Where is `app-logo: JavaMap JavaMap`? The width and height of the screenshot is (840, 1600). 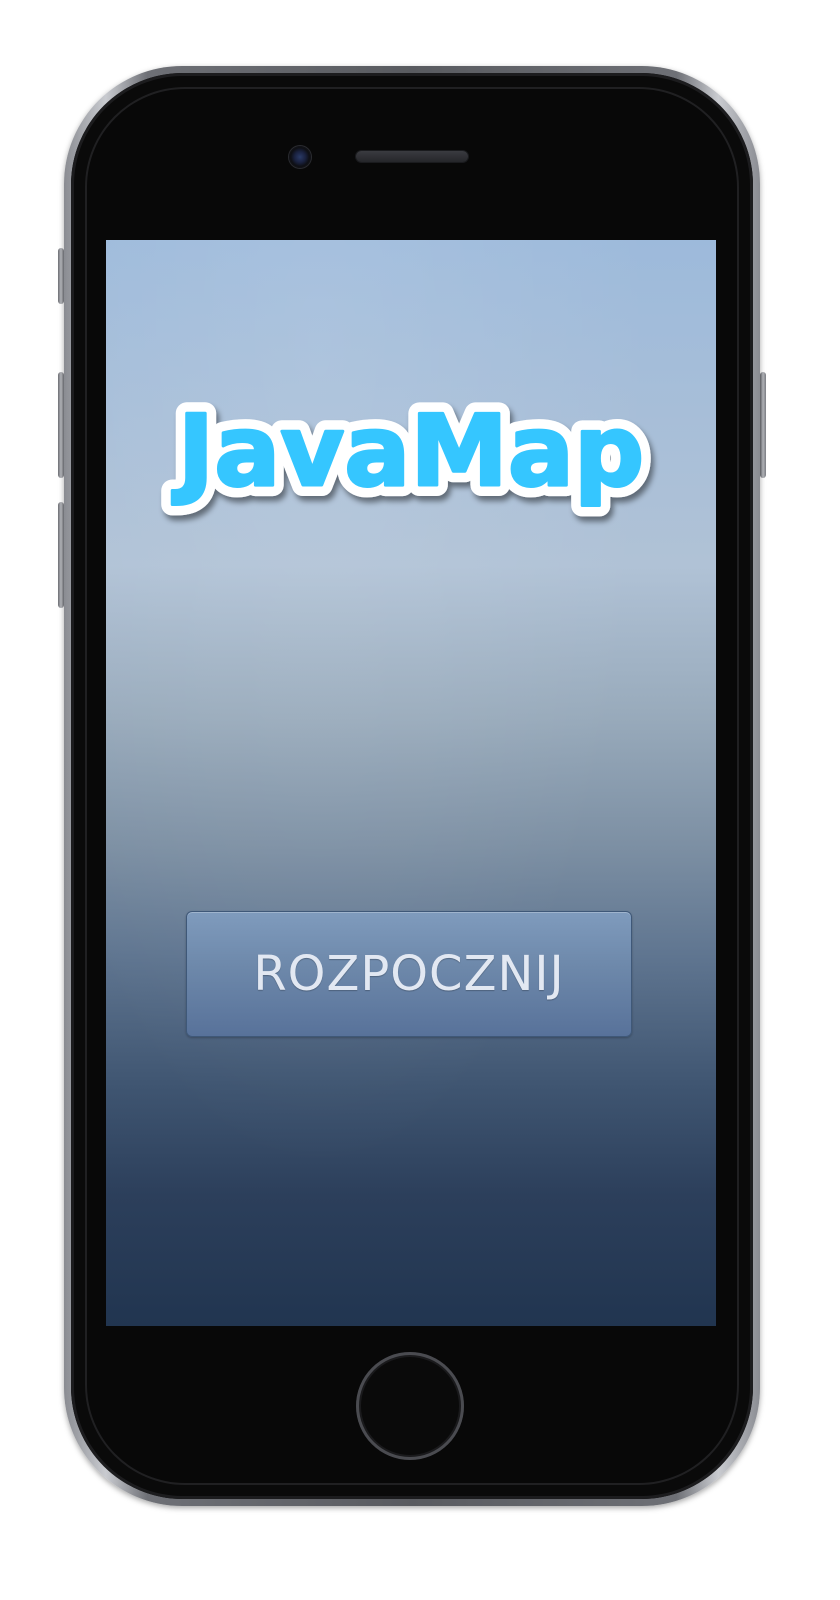
app-logo: JavaMap JavaMap is located at coordinates (411, 460).